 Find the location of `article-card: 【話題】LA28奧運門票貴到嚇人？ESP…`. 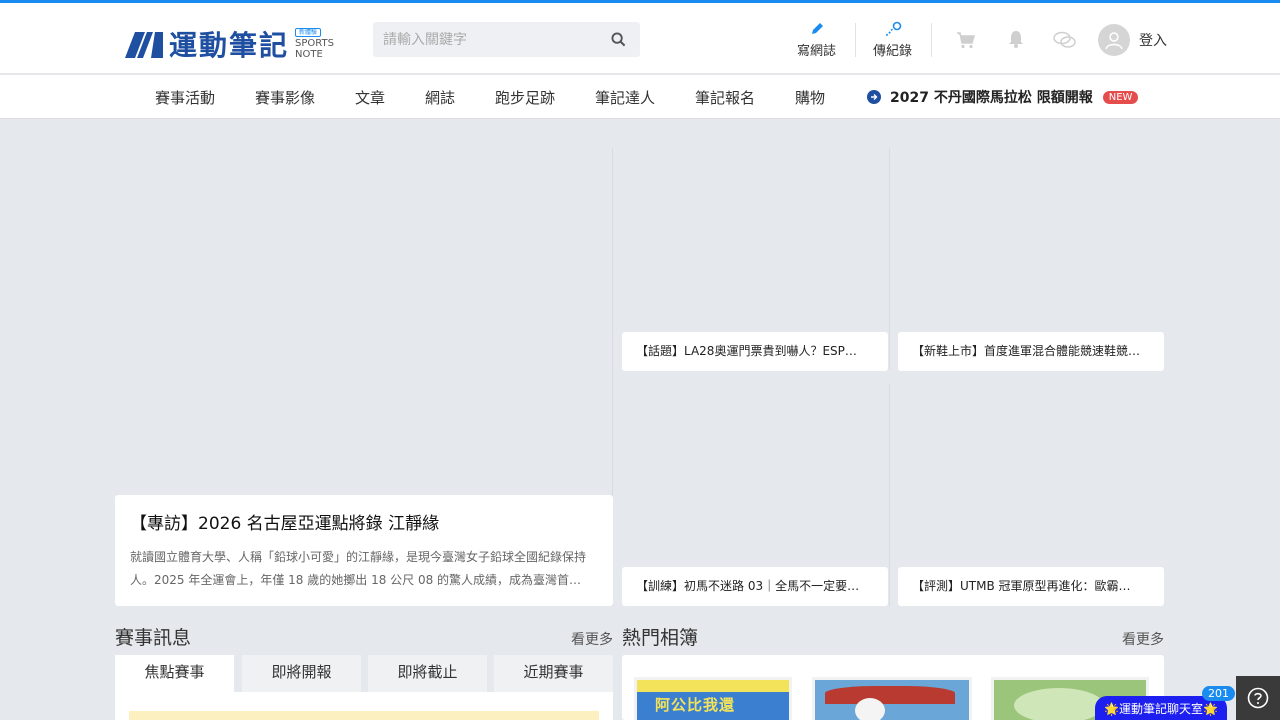

article-card: 【話題】LA28奧運門票貴到嚇人？ESP… is located at coordinates (755, 351).